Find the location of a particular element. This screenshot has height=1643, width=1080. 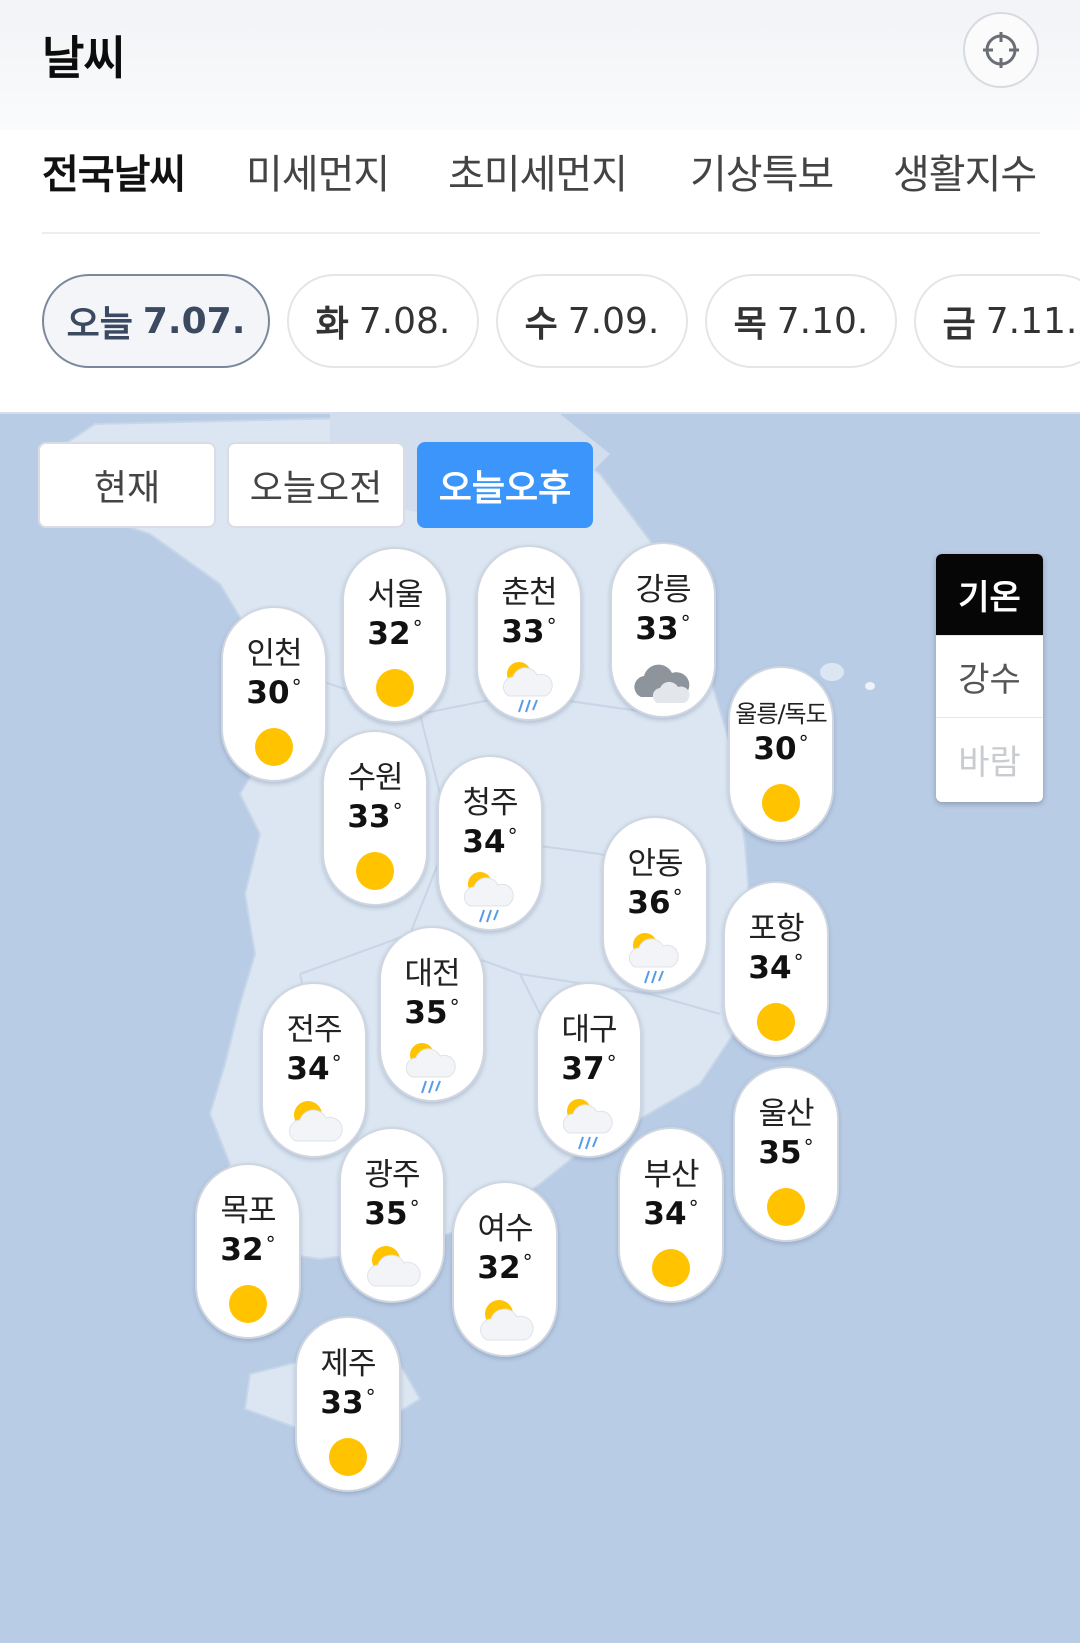

city-name: 안동 is located at coordinates (655, 864).